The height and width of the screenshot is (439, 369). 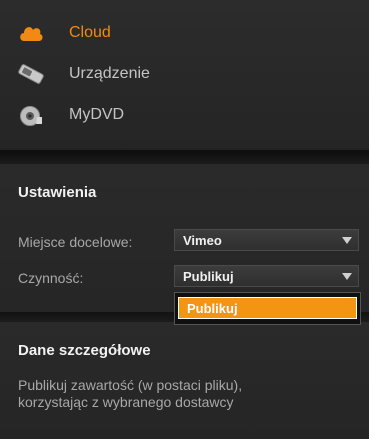 I want to click on destination-label: Cloud, so click(x=90, y=32).